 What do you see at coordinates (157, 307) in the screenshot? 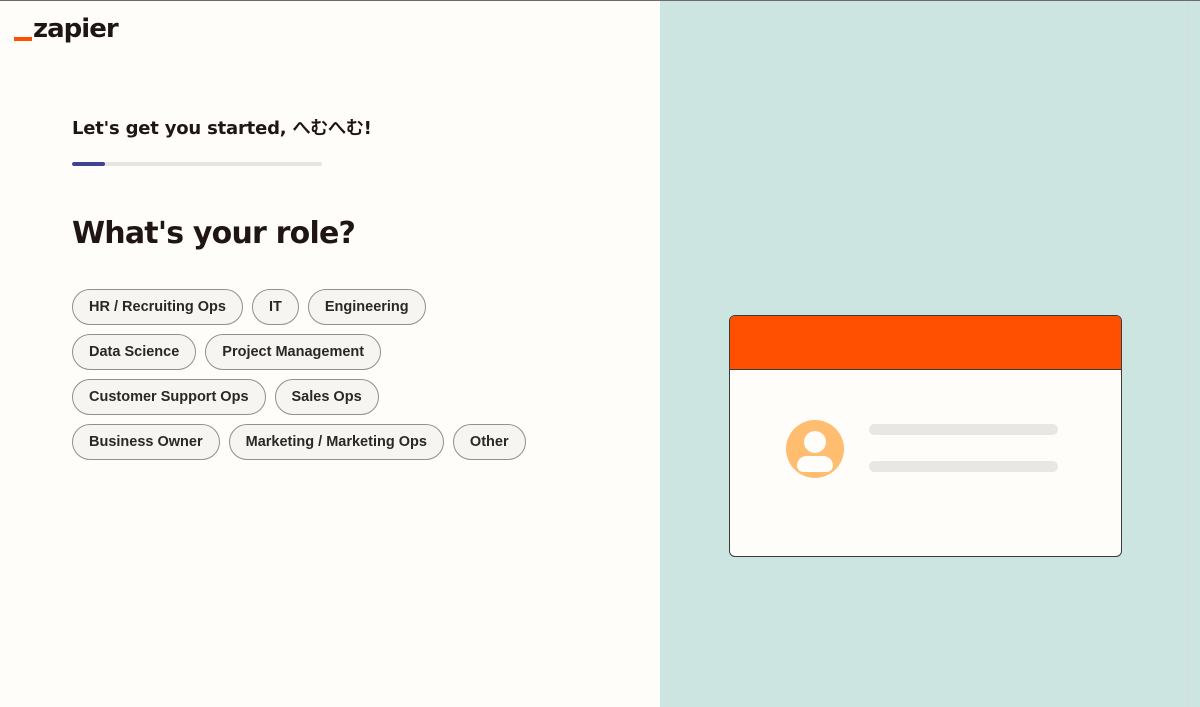
I see `role-option-hr-recruiting-ops: HR / Recruiting Ops` at bounding box center [157, 307].